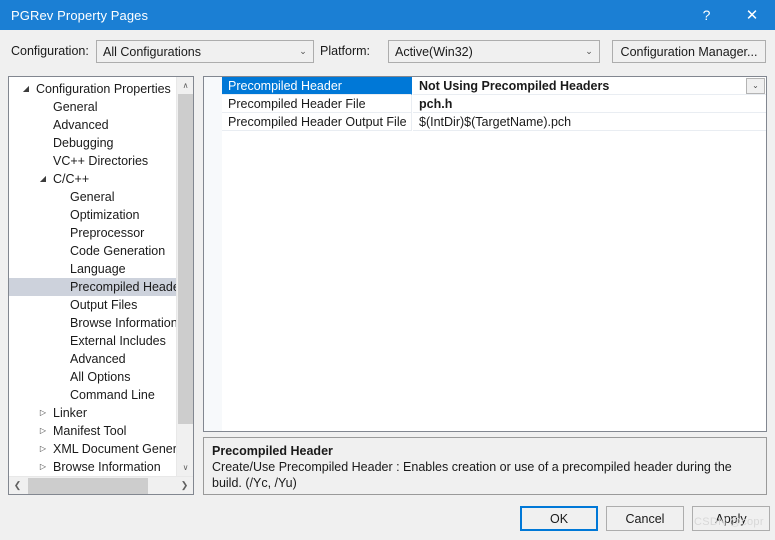 The image size is (775, 540). What do you see at coordinates (118, 251) in the screenshot?
I see `tree-item-label: Code Generation` at bounding box center [118, 251].